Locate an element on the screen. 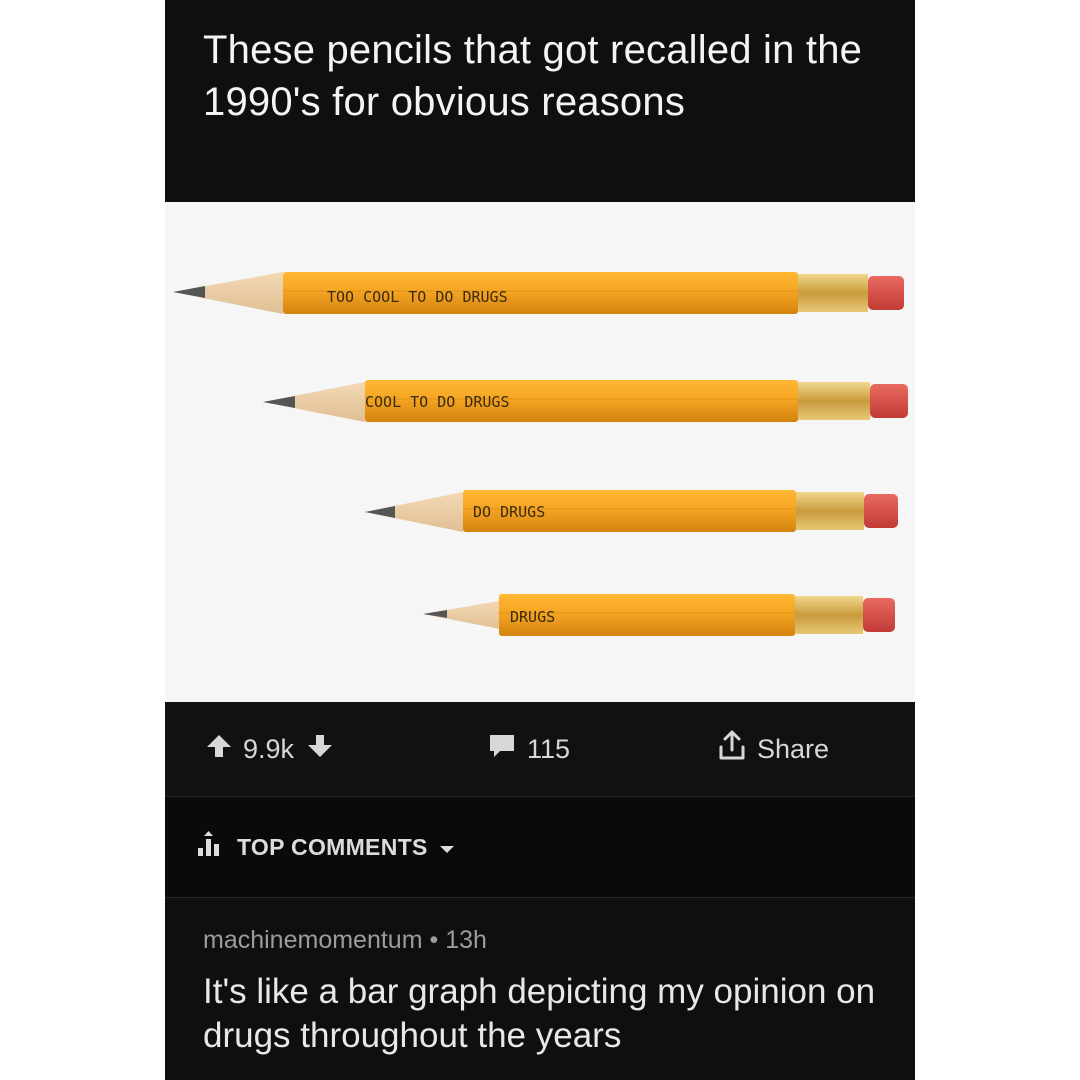 The image size is (1080, 1080). score: 9.9k is located at coordinates (269, 748).